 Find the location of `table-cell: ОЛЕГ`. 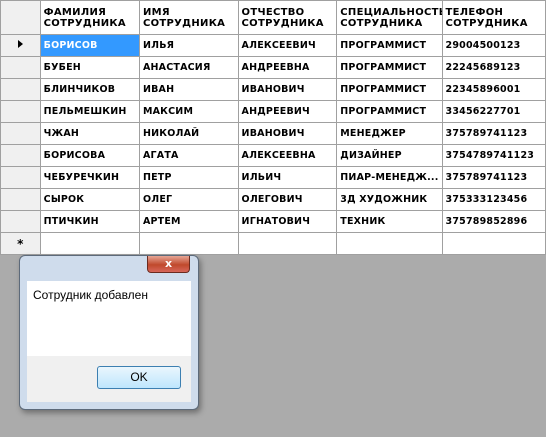

table-cell: ОЛЕГ is located at coordinates (188, 199).